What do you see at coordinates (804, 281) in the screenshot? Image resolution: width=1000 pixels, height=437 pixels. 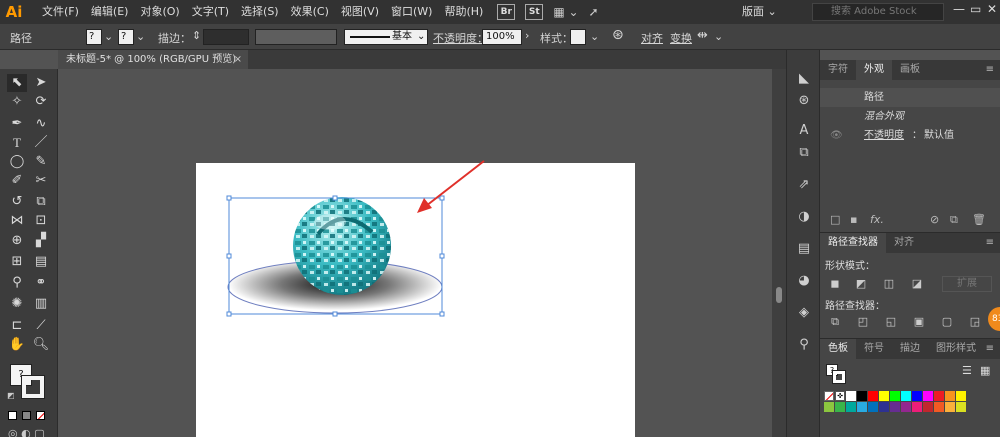 I see `color-guide-icon: ◕` at bounding box center [804, 281].